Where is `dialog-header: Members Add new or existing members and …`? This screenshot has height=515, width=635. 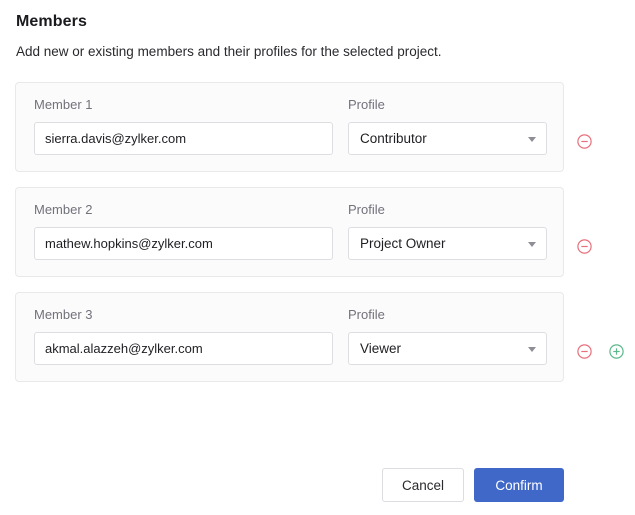
dialog-header: Members Add new or existing members and … is located at coordinates (317, 30).